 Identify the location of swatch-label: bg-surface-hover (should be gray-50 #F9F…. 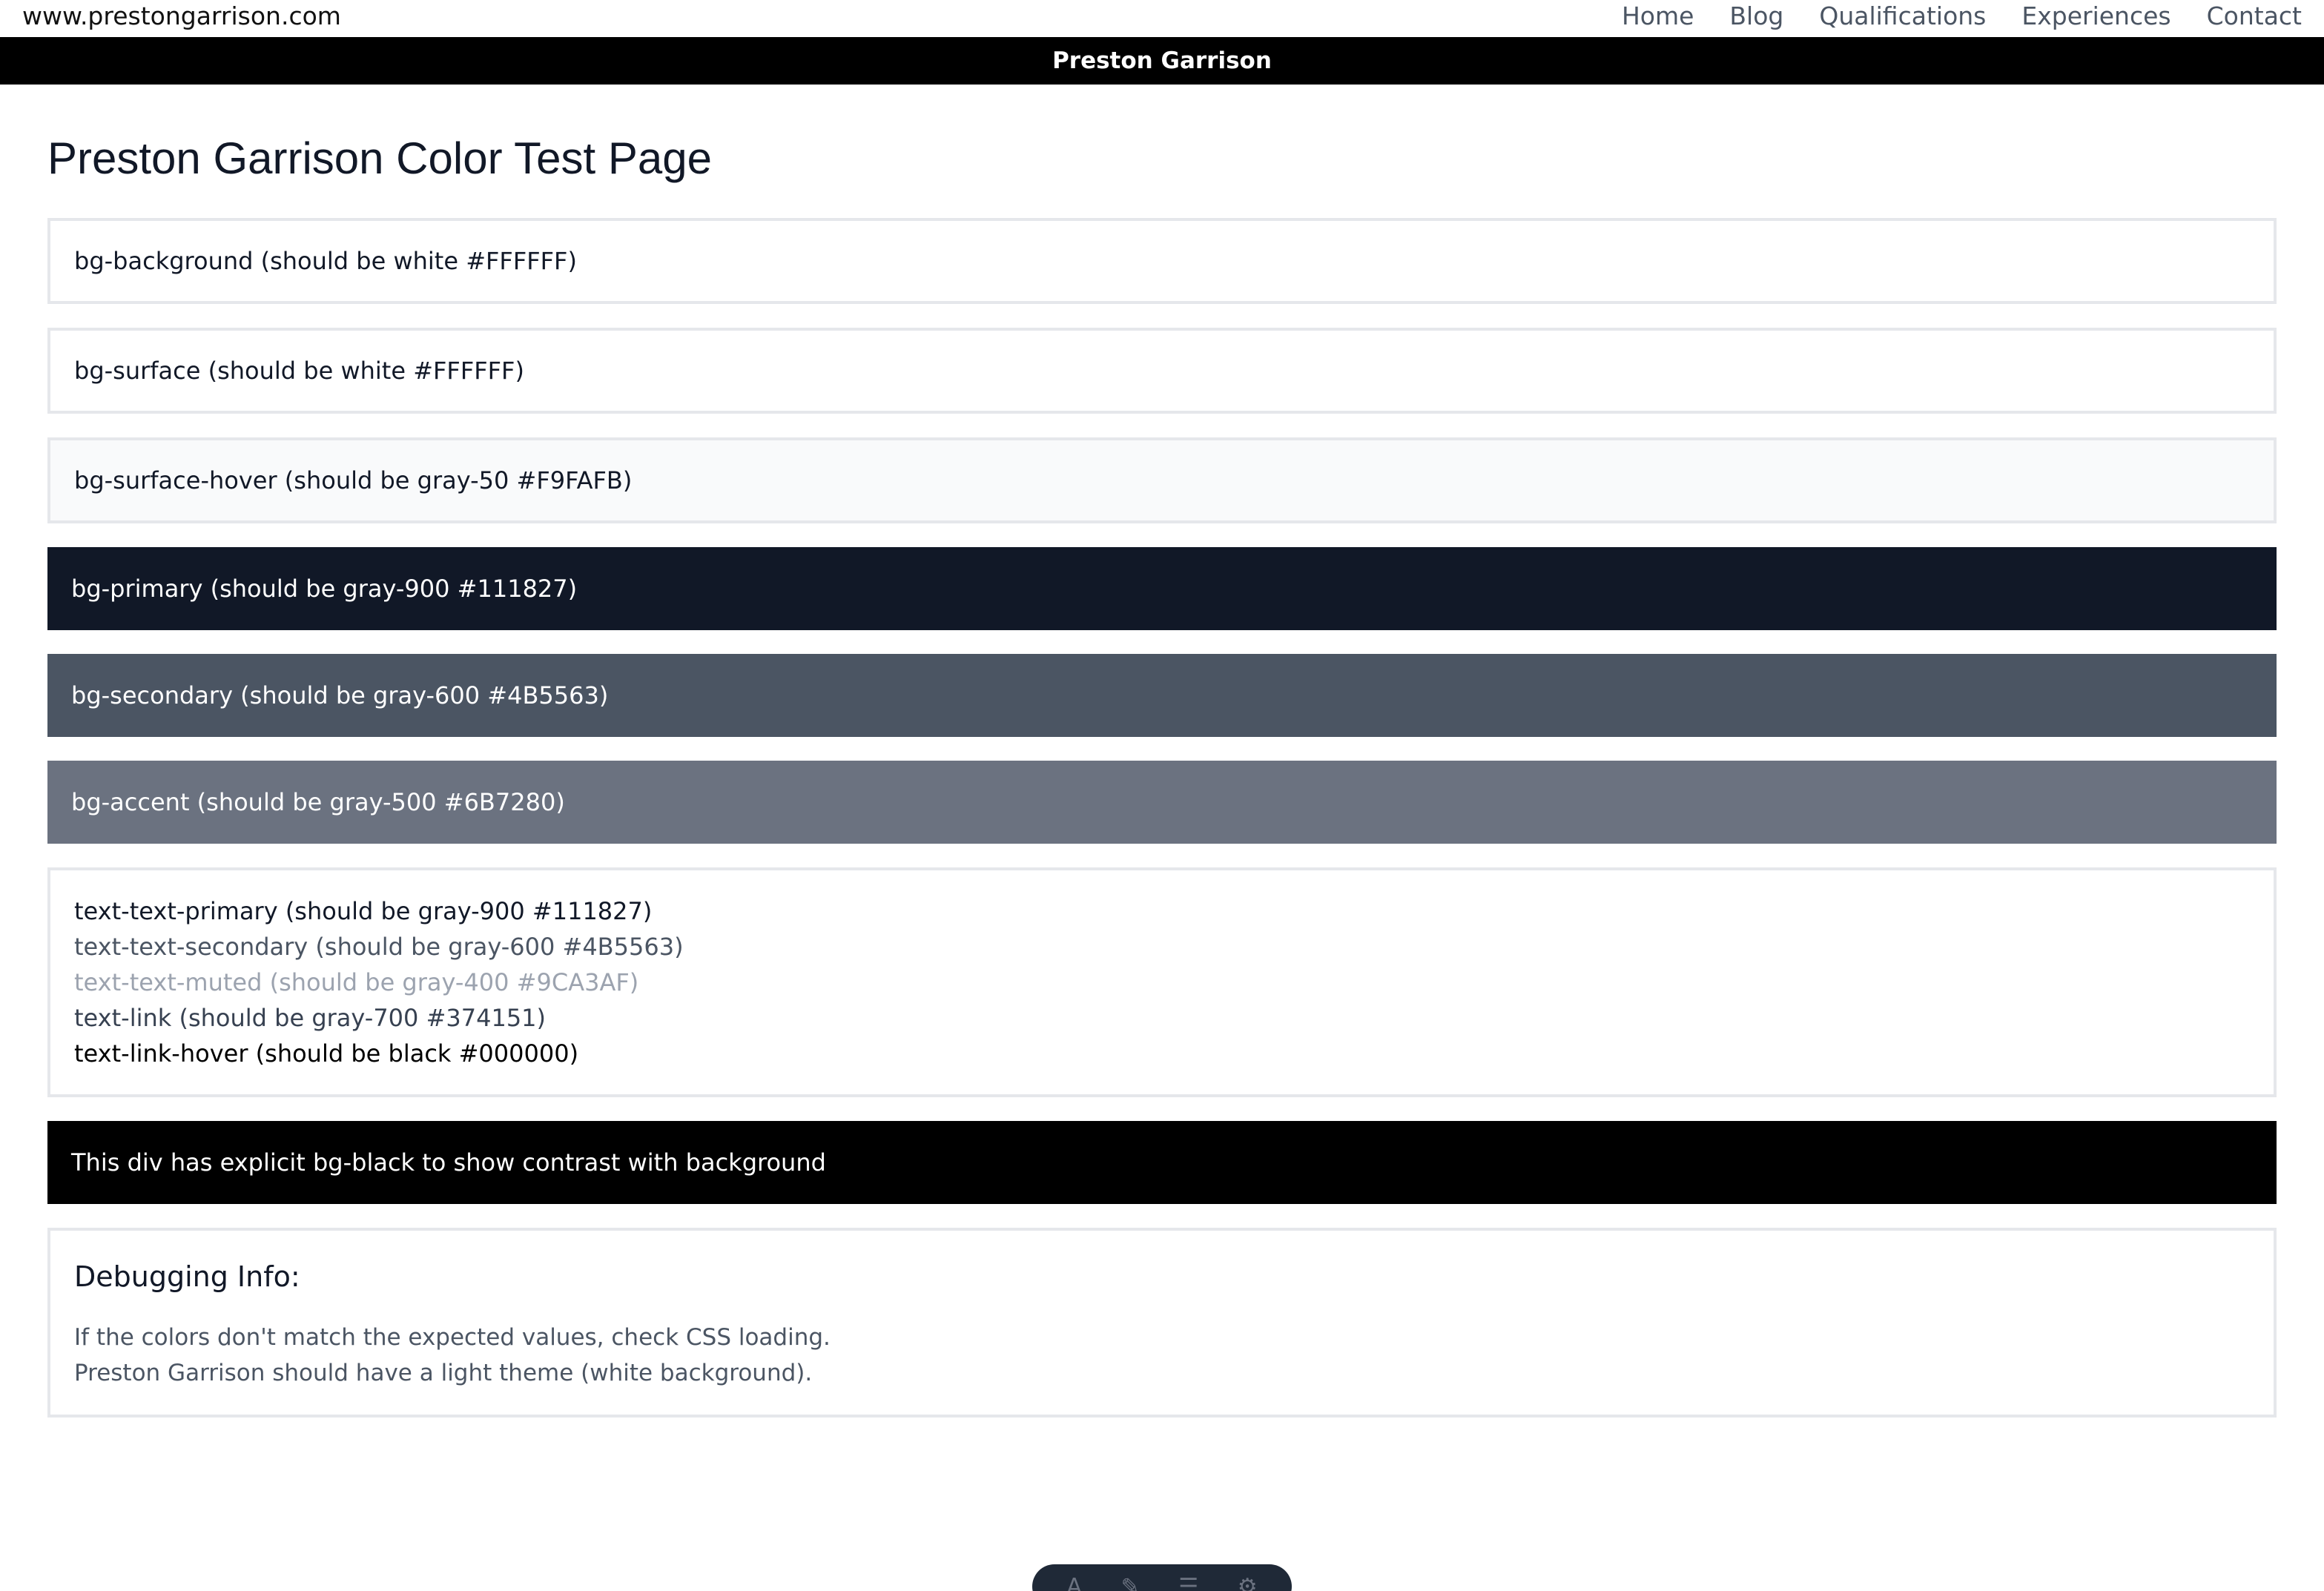
(354, 480).